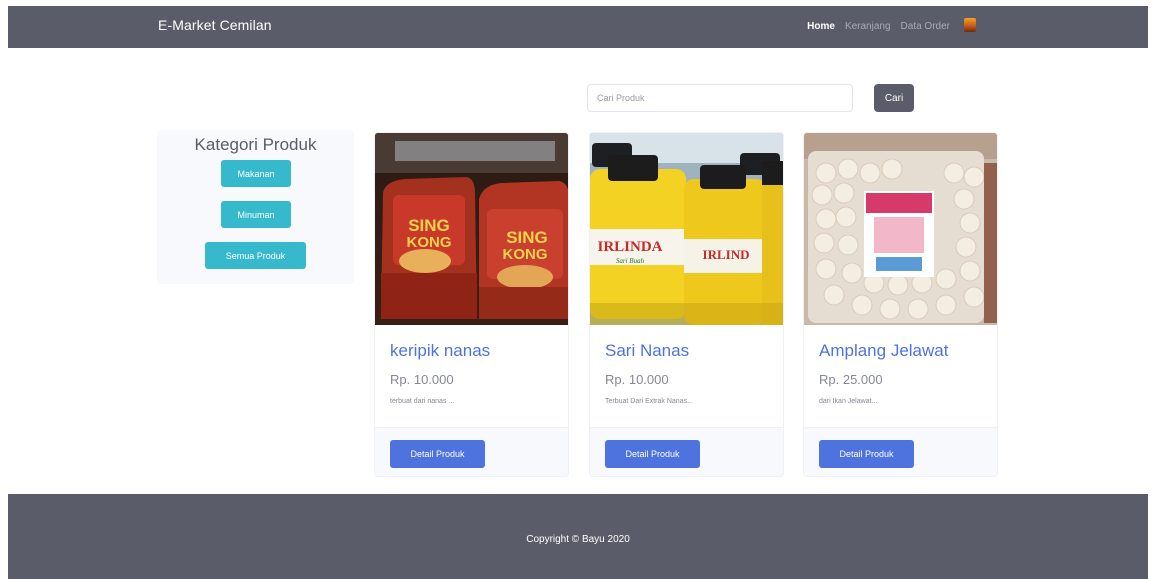 The width and height of the screenshot is (1153, 579). I want to click on copyright-text: Copyright © Bayu 2020, so click(578, 539).